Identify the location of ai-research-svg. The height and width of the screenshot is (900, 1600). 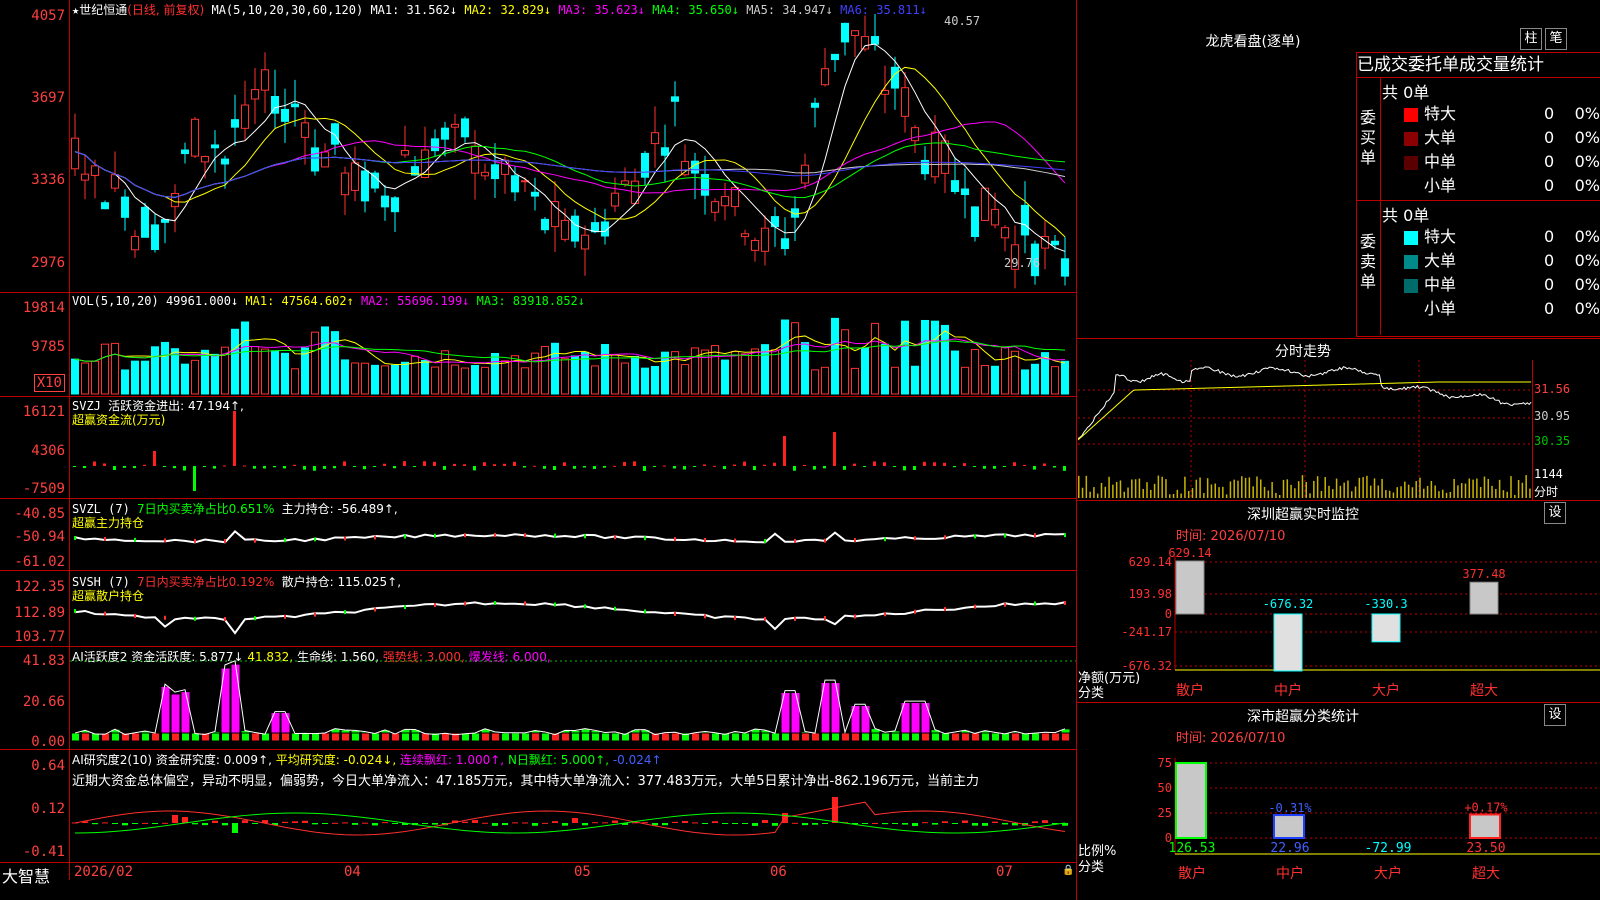
(573, 823).